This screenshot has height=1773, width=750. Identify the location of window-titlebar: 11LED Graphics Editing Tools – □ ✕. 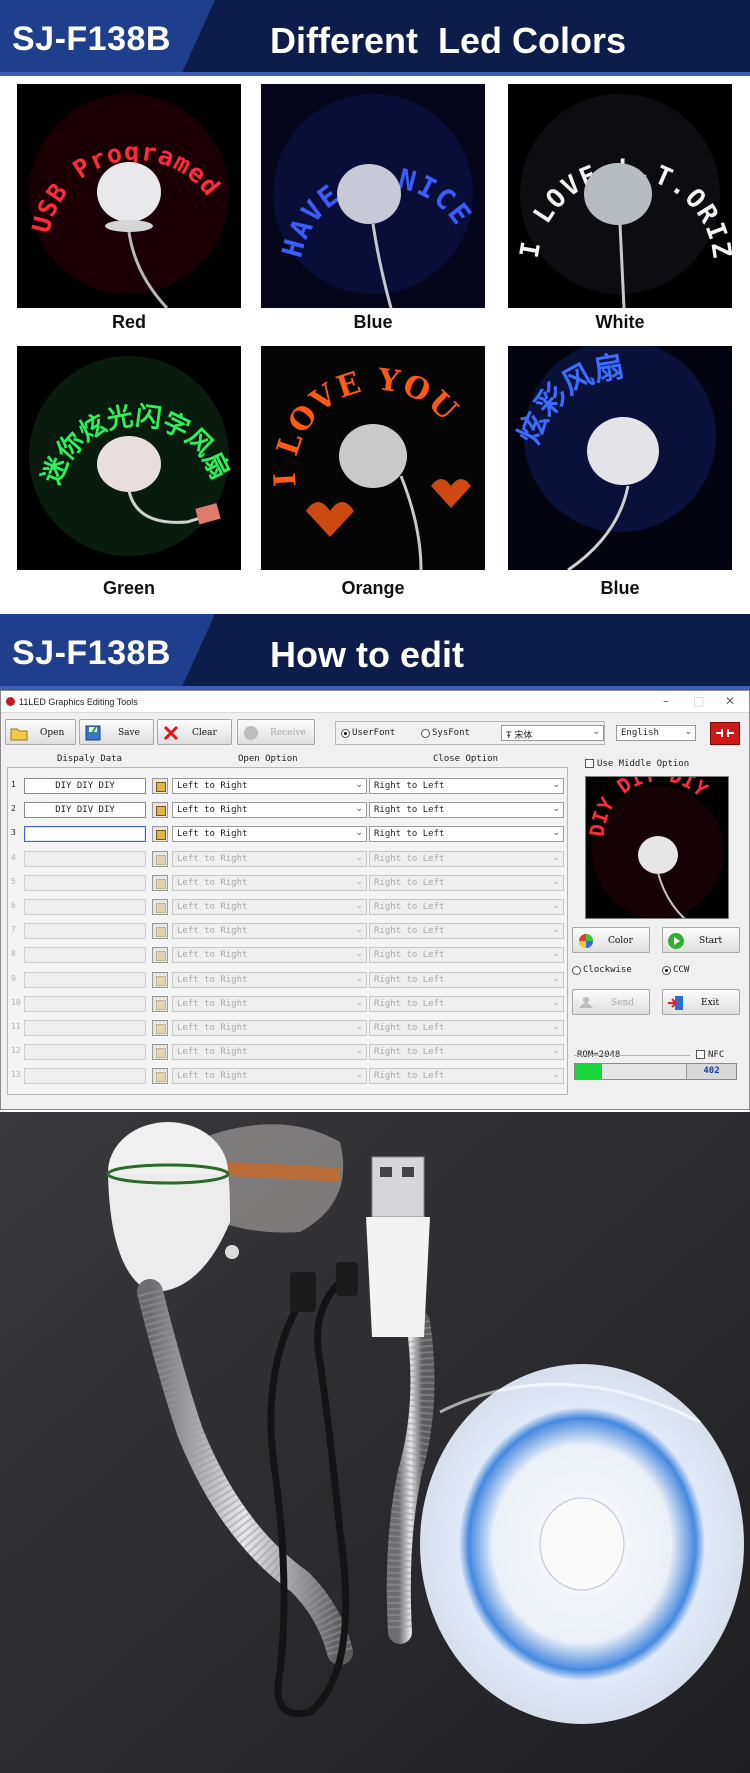
(375, 702).